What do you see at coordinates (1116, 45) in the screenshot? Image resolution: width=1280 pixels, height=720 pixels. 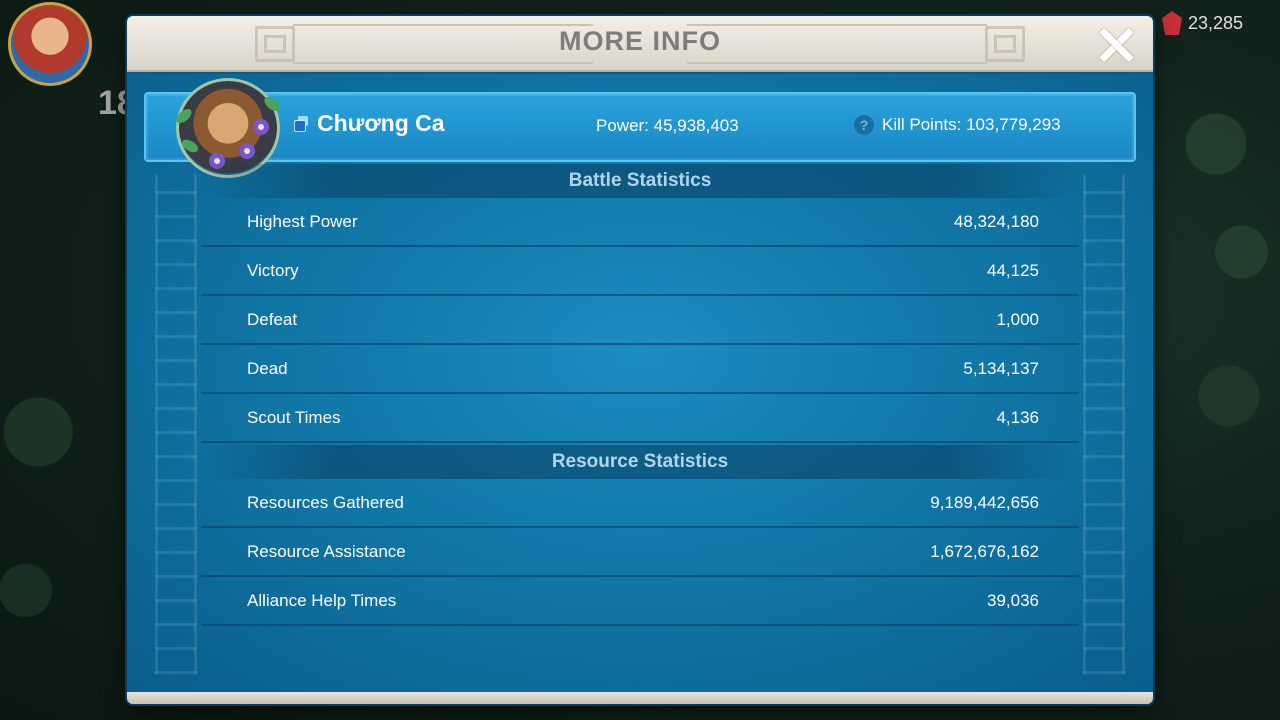 I see `close-icon` at bounding box center [1116, 45].